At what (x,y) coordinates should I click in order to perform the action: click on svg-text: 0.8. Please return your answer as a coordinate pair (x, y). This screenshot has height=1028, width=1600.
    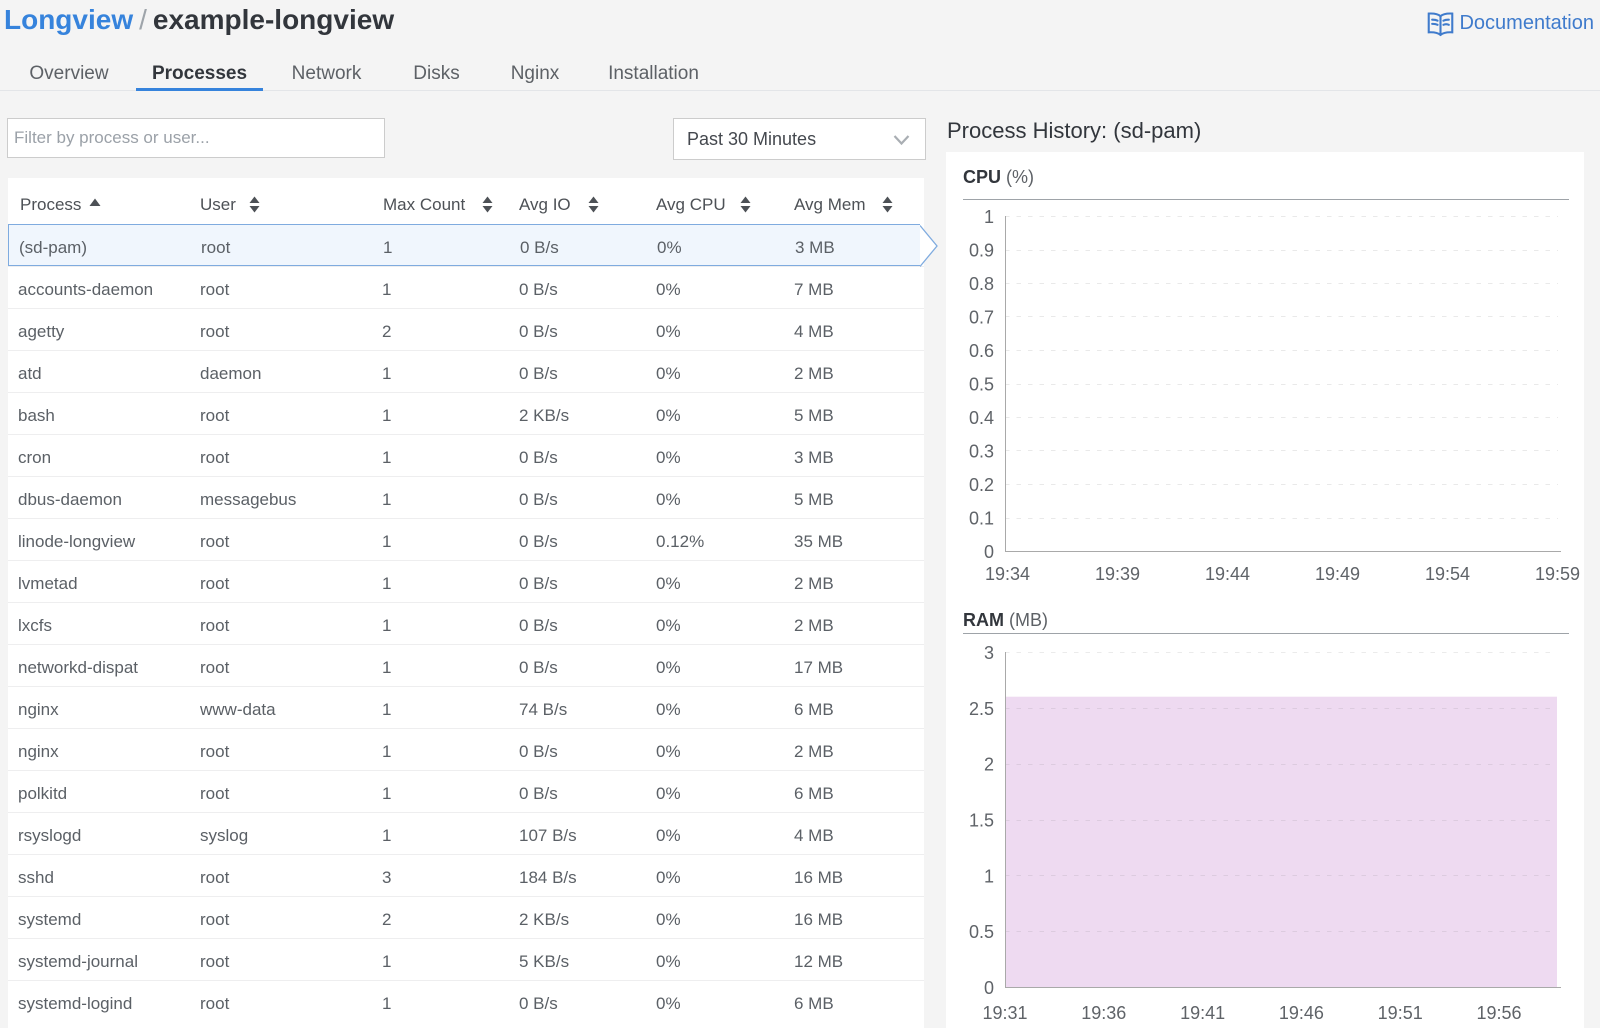
    Looking at the image, I should click on (981, 284).